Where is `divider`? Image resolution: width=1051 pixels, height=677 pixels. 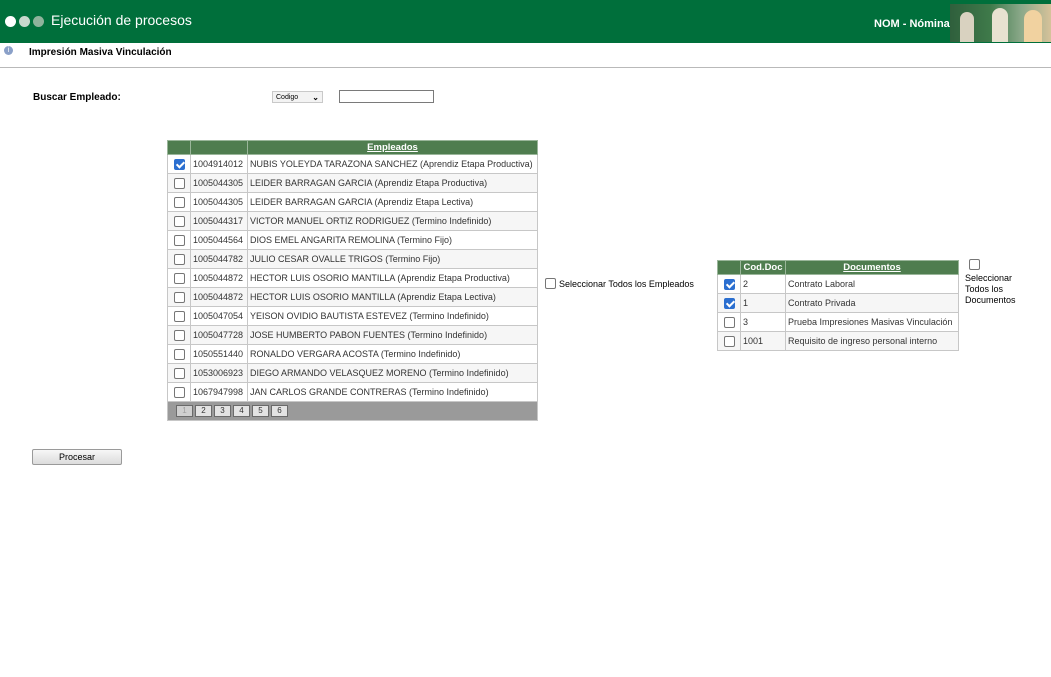
divider is located at coordinates (525, 67).